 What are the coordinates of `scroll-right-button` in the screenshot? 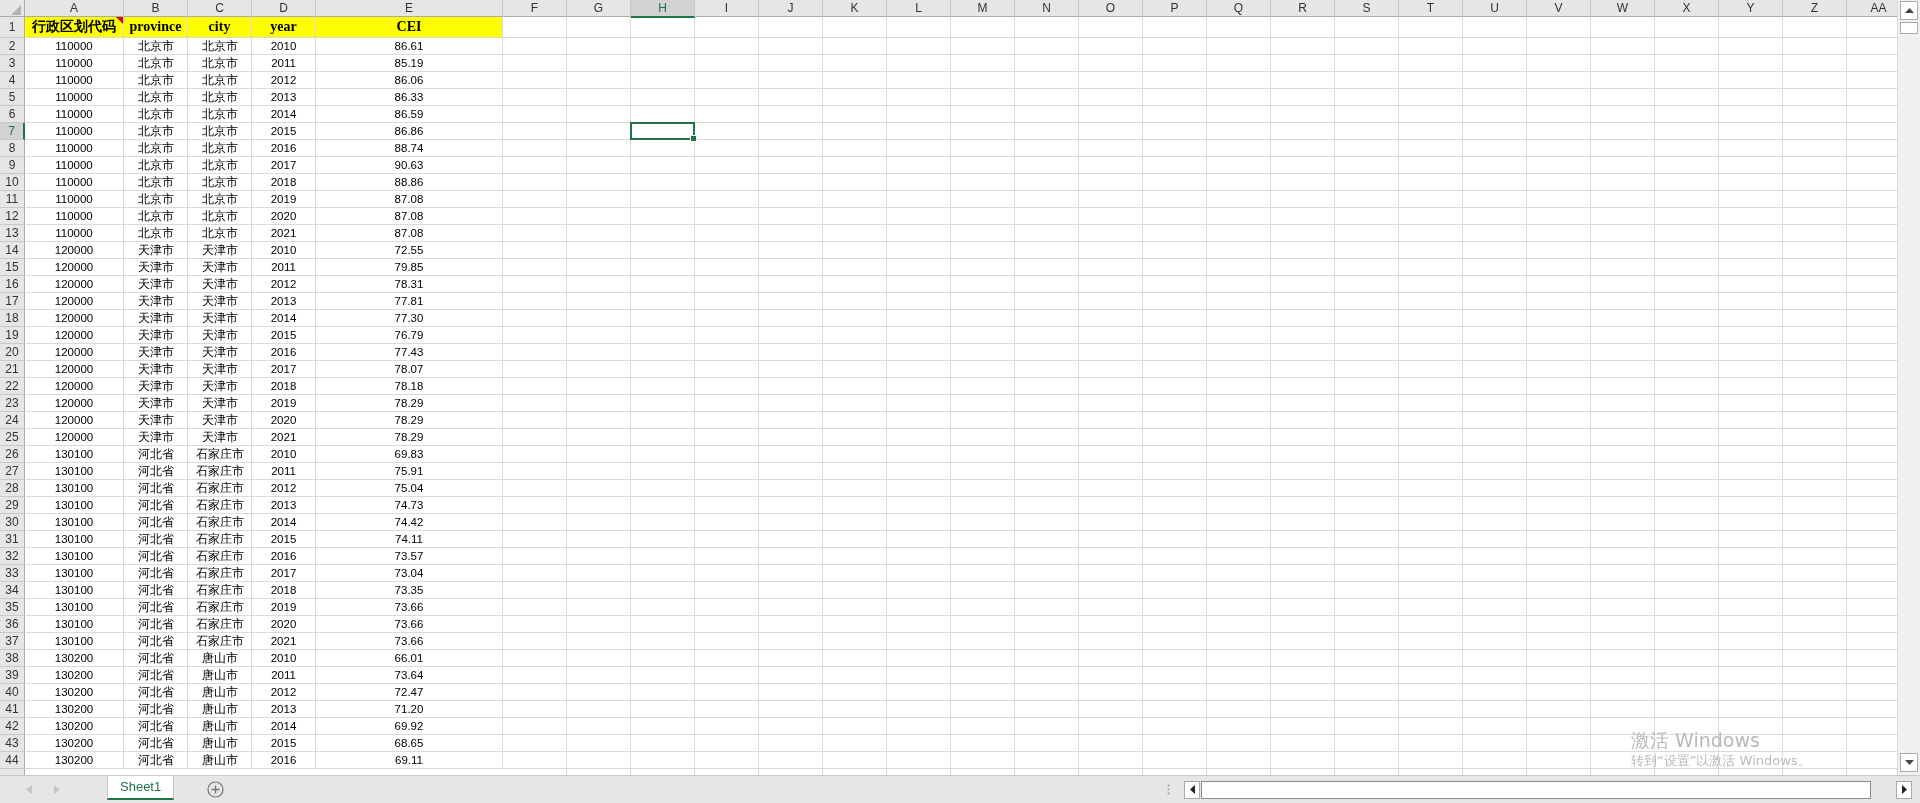 It's located at (1904, 789).